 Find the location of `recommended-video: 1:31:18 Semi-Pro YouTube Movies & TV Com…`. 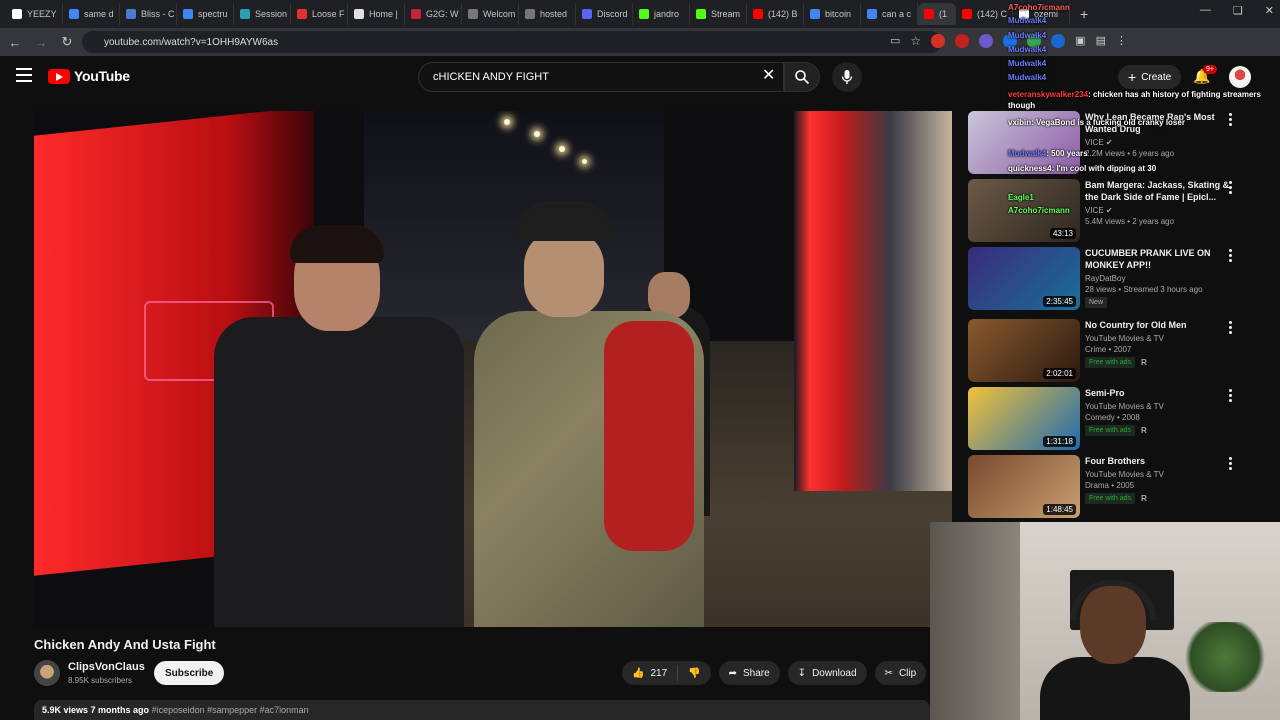

recommended-video: 1:31:18 Semi-Pro YouTube Movies & TV Com… is located at coordinates (1118, 419).